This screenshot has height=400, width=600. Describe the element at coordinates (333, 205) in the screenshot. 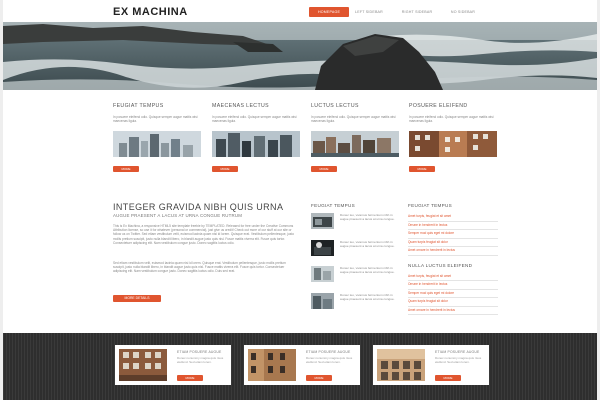

I see `middle-column-title: Feugiat Tempus` at that location.